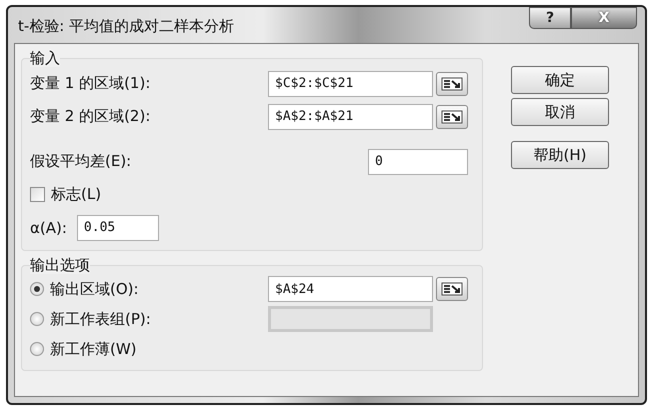  Describe the element at coordinates (48, 227) in the screenshot. I see `field-label: α(A):` at that location.